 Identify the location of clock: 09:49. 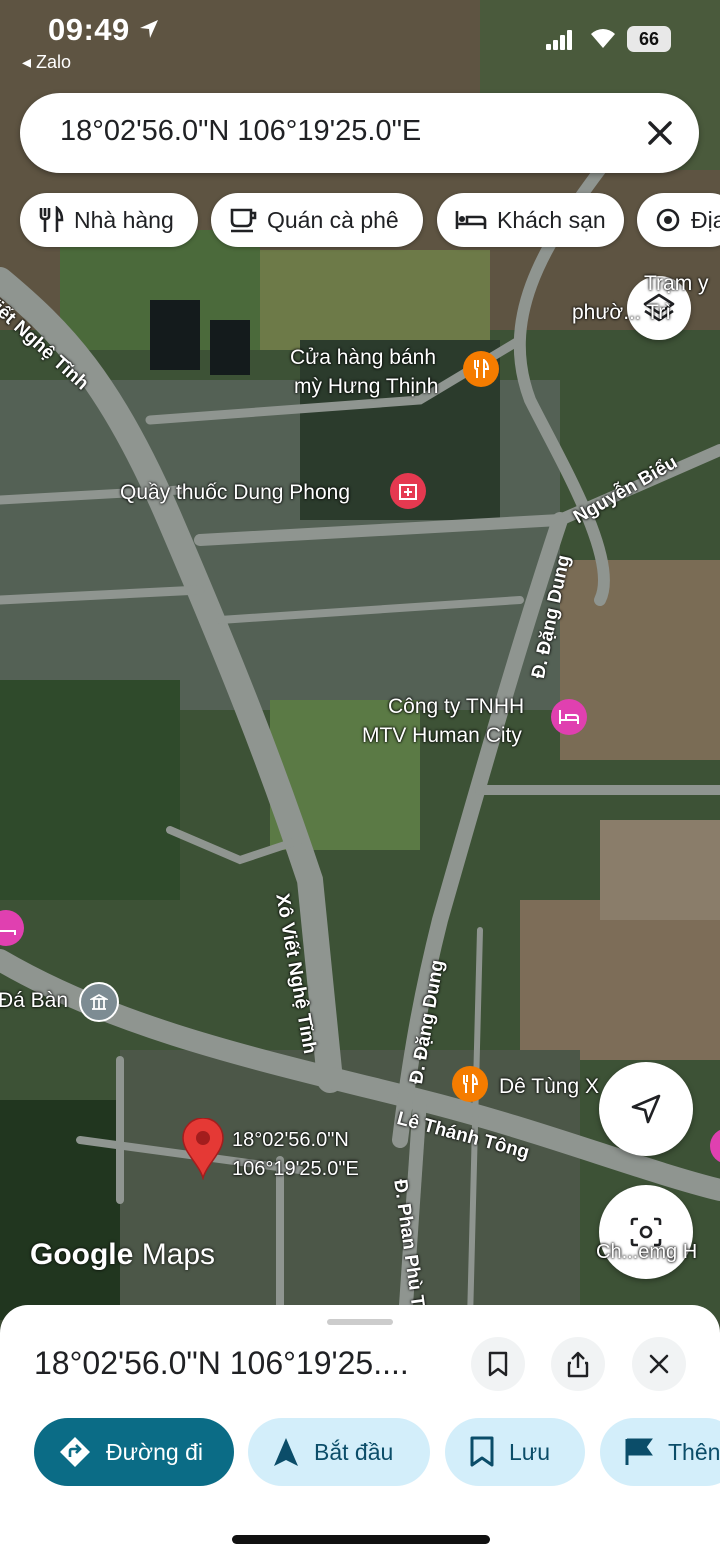
(89, 29).